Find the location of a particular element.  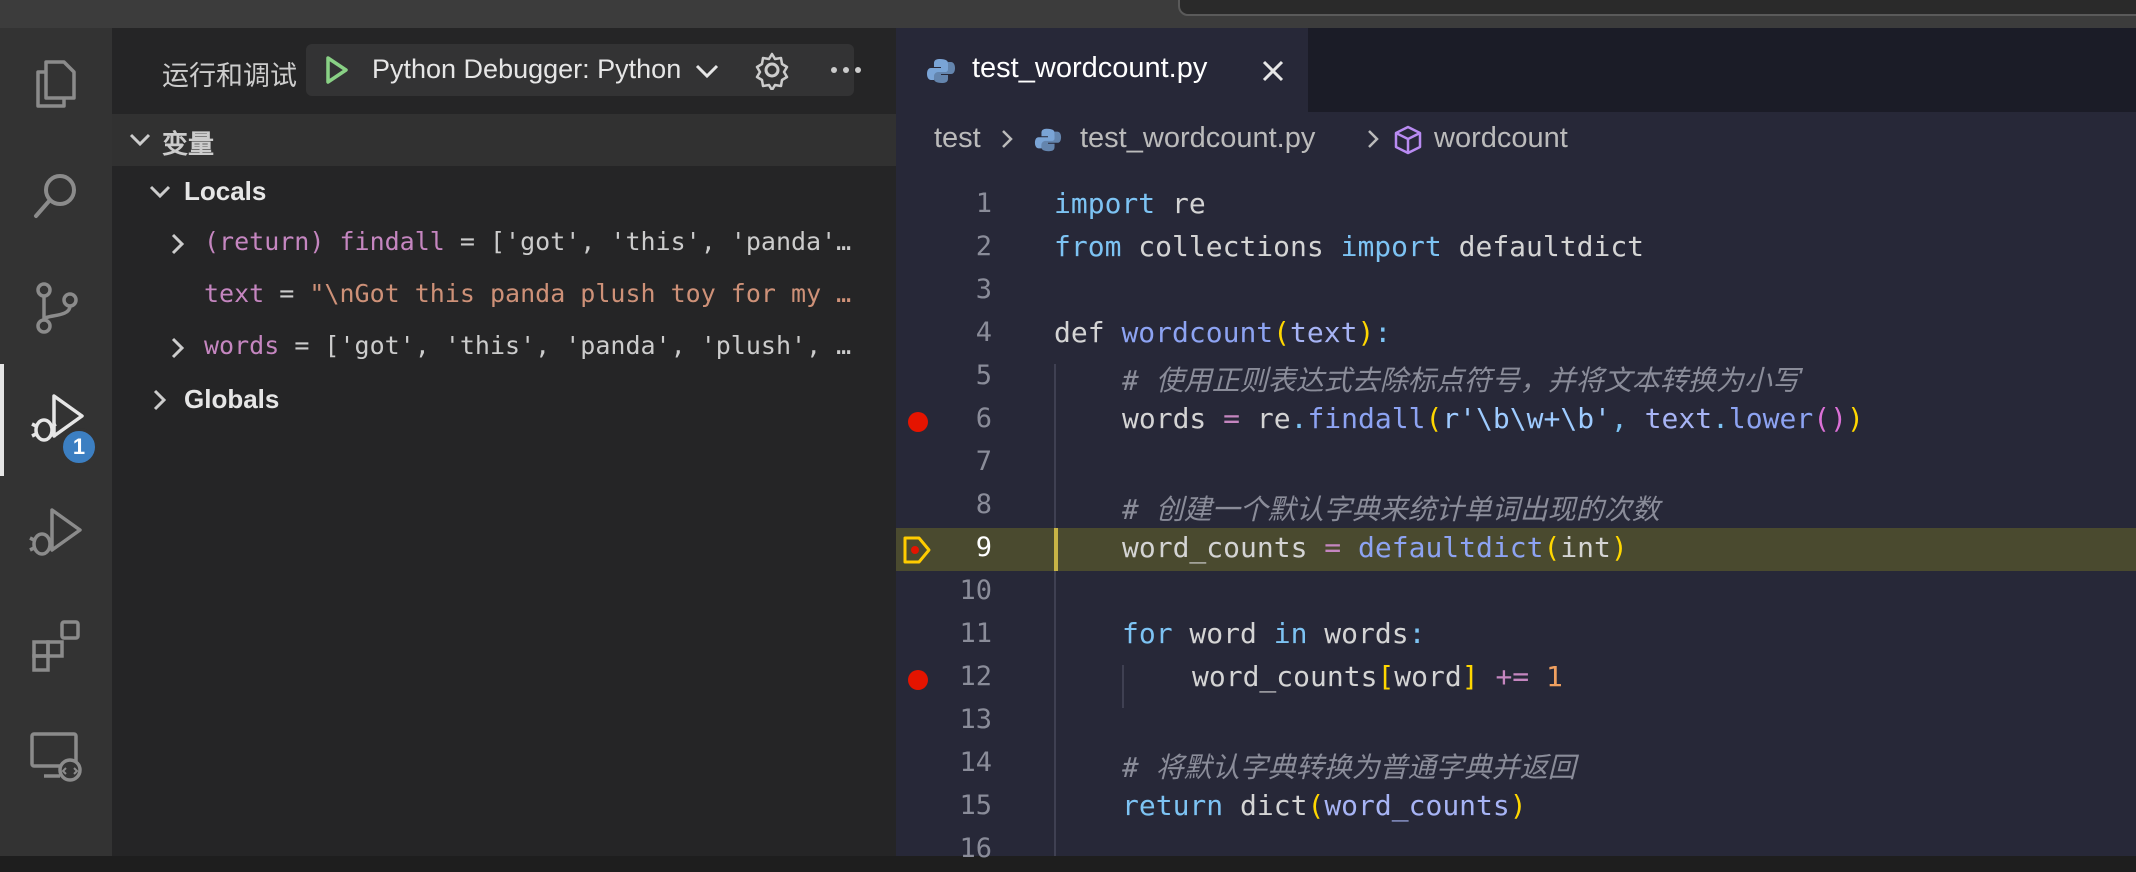

code-line: 16 is located at coordinates (1516, 850).